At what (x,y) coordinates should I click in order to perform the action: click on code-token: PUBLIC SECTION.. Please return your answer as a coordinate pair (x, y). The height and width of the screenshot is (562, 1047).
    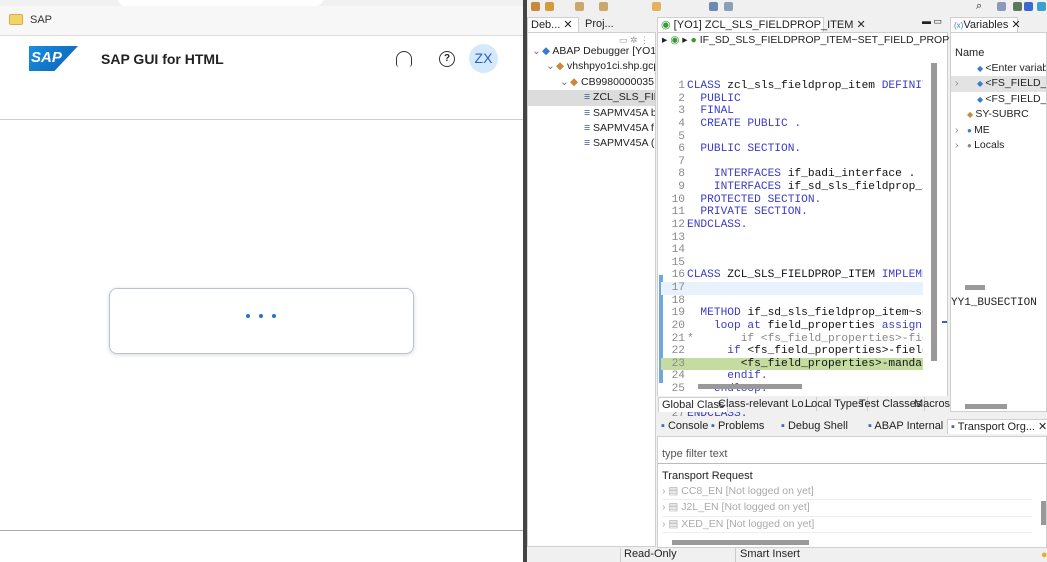
    Looking at the image, I should click on (744, 149).